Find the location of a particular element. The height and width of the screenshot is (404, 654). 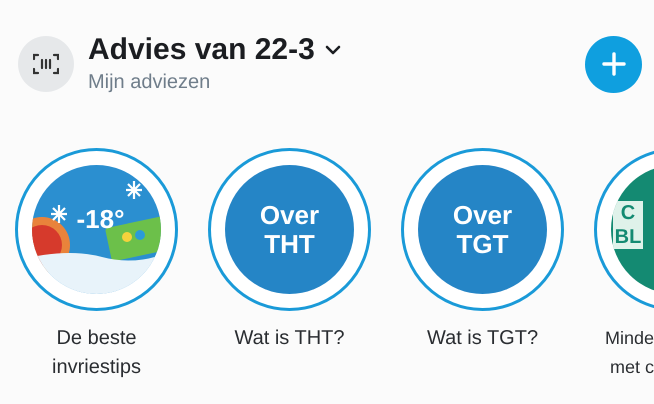

plus-icon is located at coordinates (614, 64).